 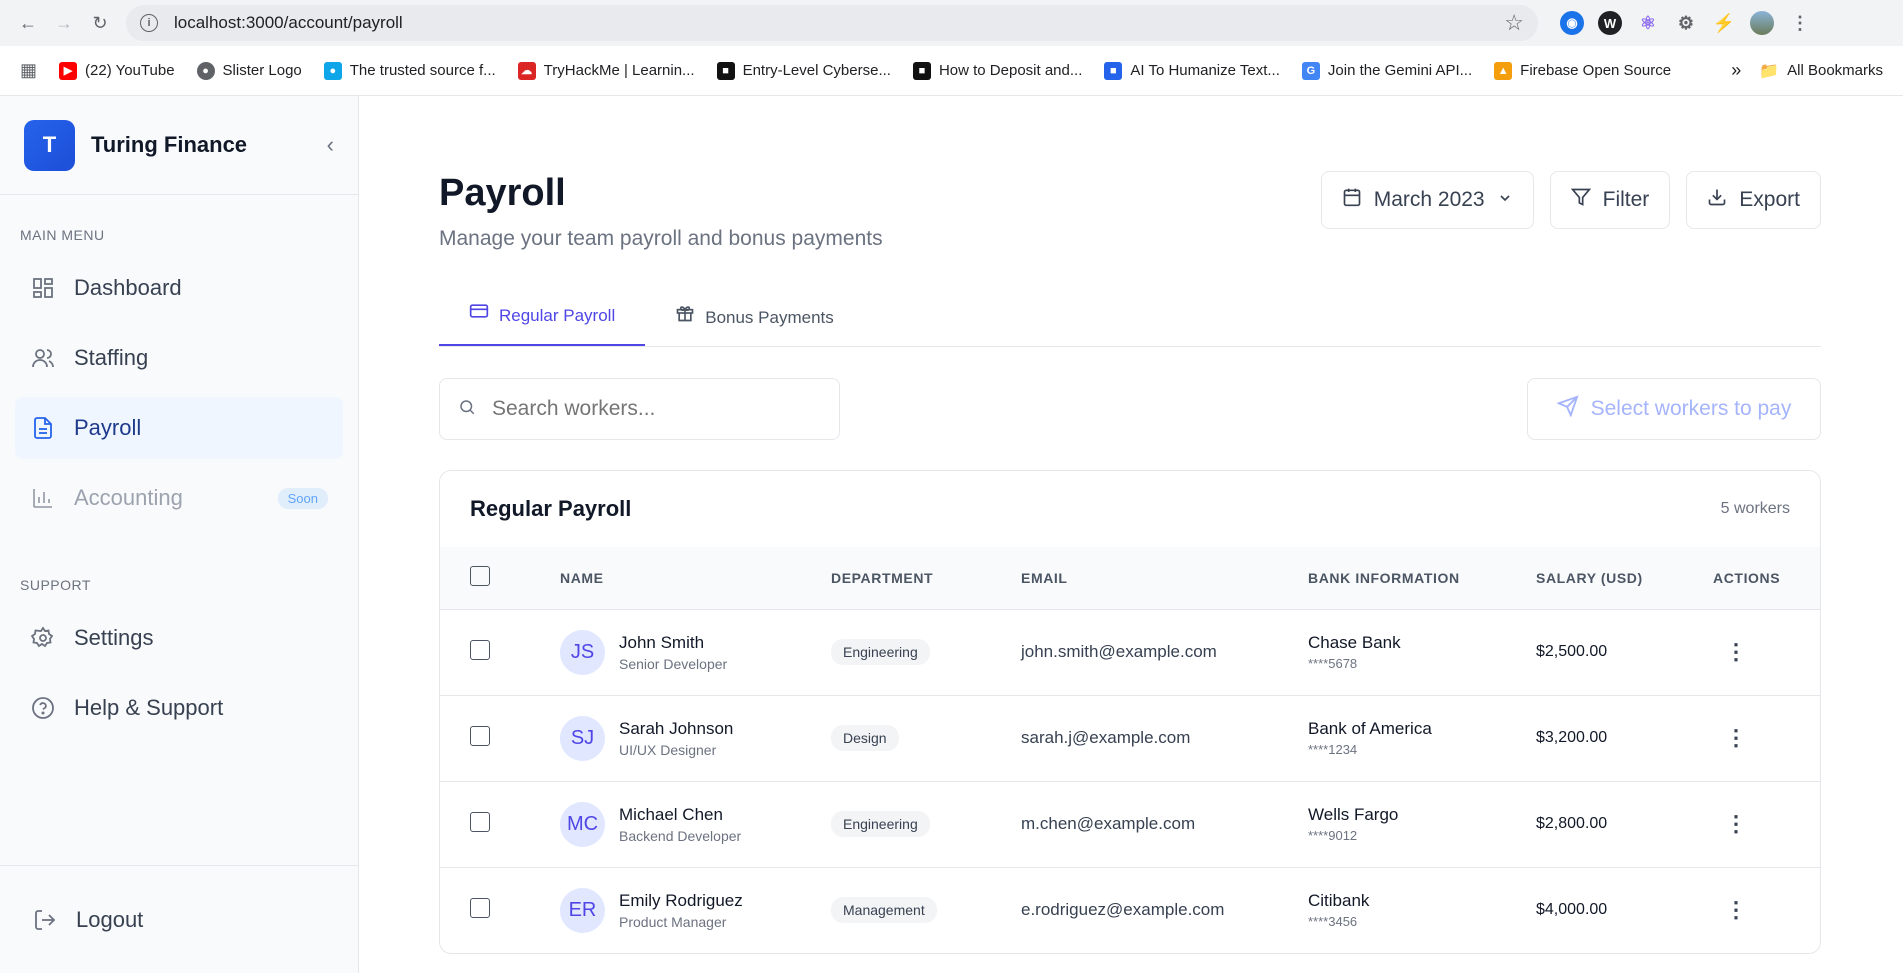 I want to click on profile-avatar-icon, so click(x=1762, y=23).